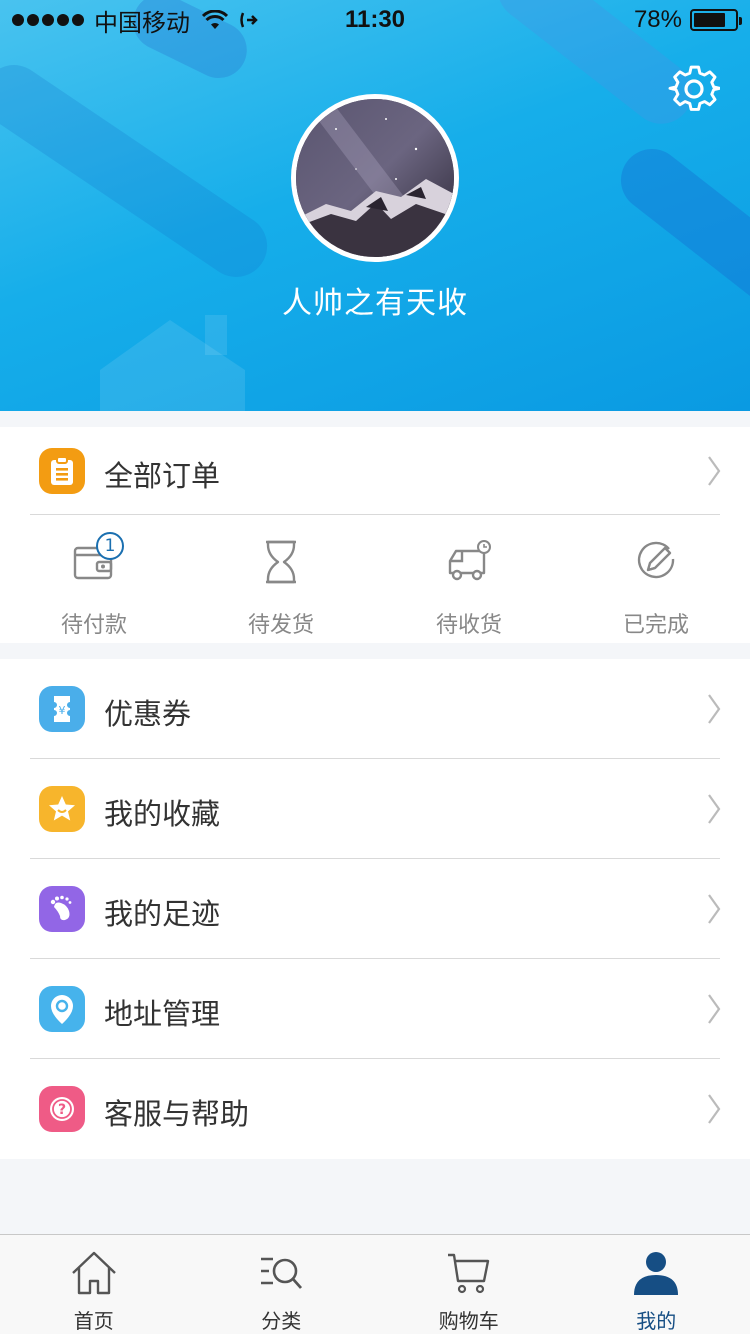 Image resolution: width=750 pixels, height=1334 pixels. I want to click on status-label: 待付款, so click(93, 625).